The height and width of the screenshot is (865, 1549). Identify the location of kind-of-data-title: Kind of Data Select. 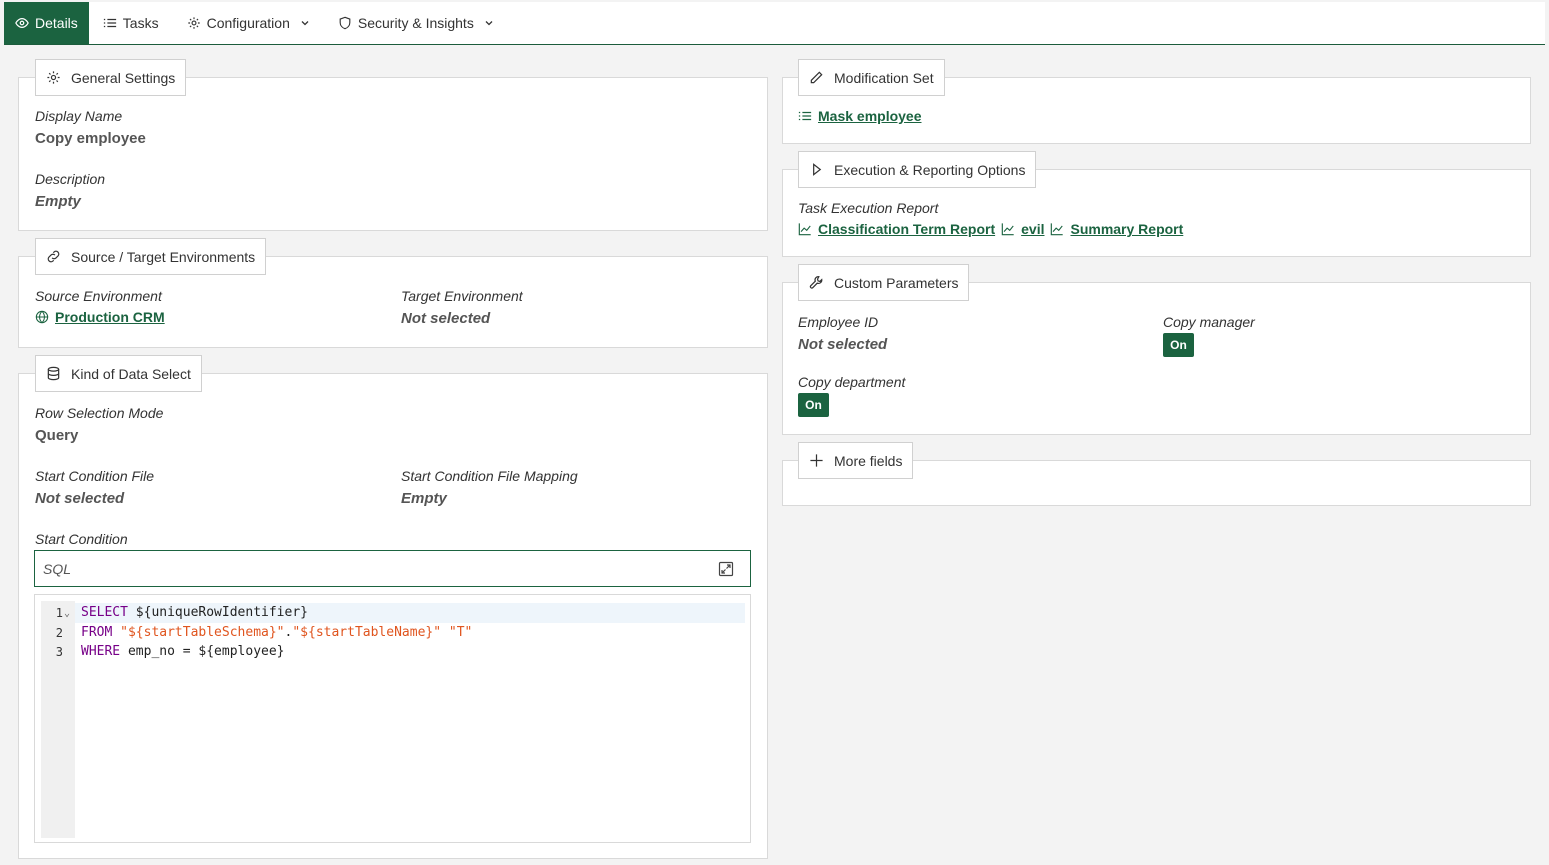
(131, 373).